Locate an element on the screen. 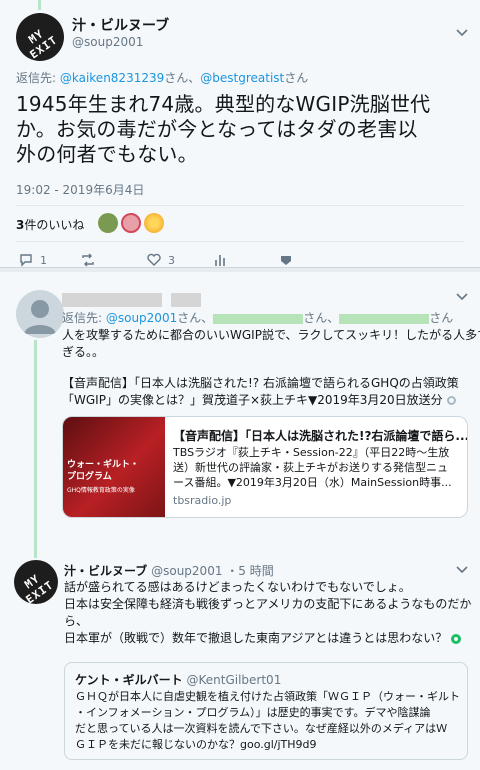 This screenshot has height=770, width=480. quoted-header: ケント・ギルバート @KentGilbert01 is located at coordinates (178, 679).